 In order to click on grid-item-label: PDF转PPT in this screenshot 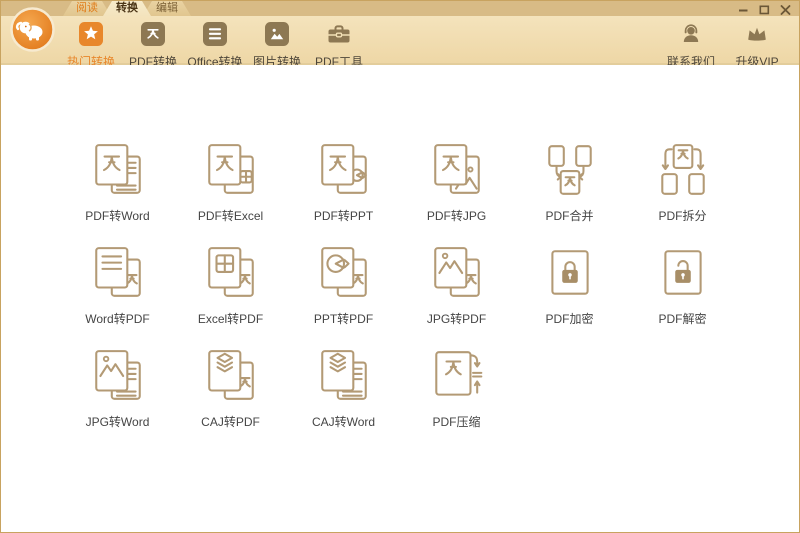, I will do `click(343, 216)`.